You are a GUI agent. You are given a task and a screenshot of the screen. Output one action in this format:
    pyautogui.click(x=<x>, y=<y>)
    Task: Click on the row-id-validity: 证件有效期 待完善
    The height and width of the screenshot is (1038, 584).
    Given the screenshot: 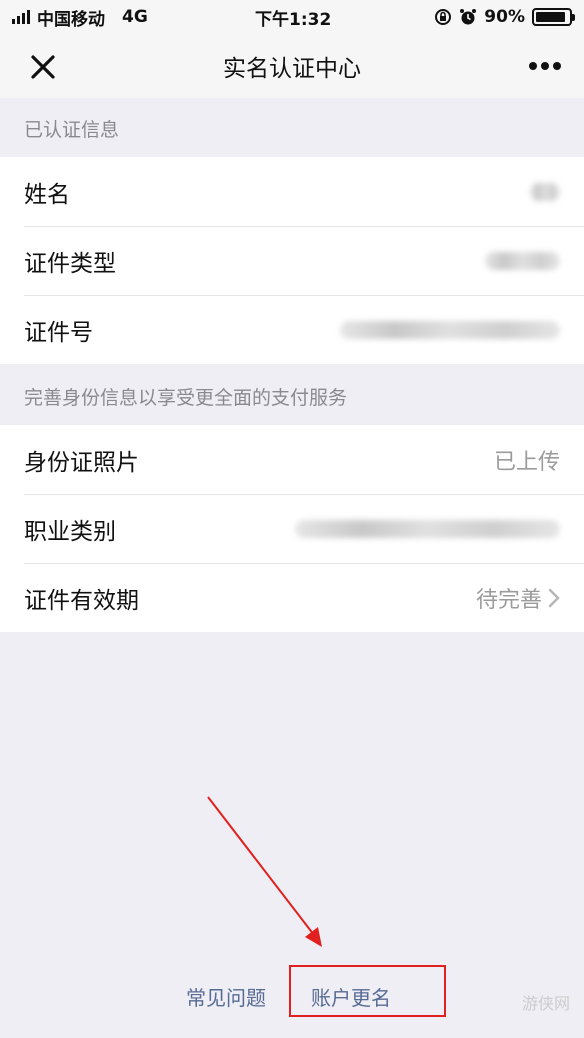 What is the action you would take?
    pyautogui.click(x=292, y=597)
    